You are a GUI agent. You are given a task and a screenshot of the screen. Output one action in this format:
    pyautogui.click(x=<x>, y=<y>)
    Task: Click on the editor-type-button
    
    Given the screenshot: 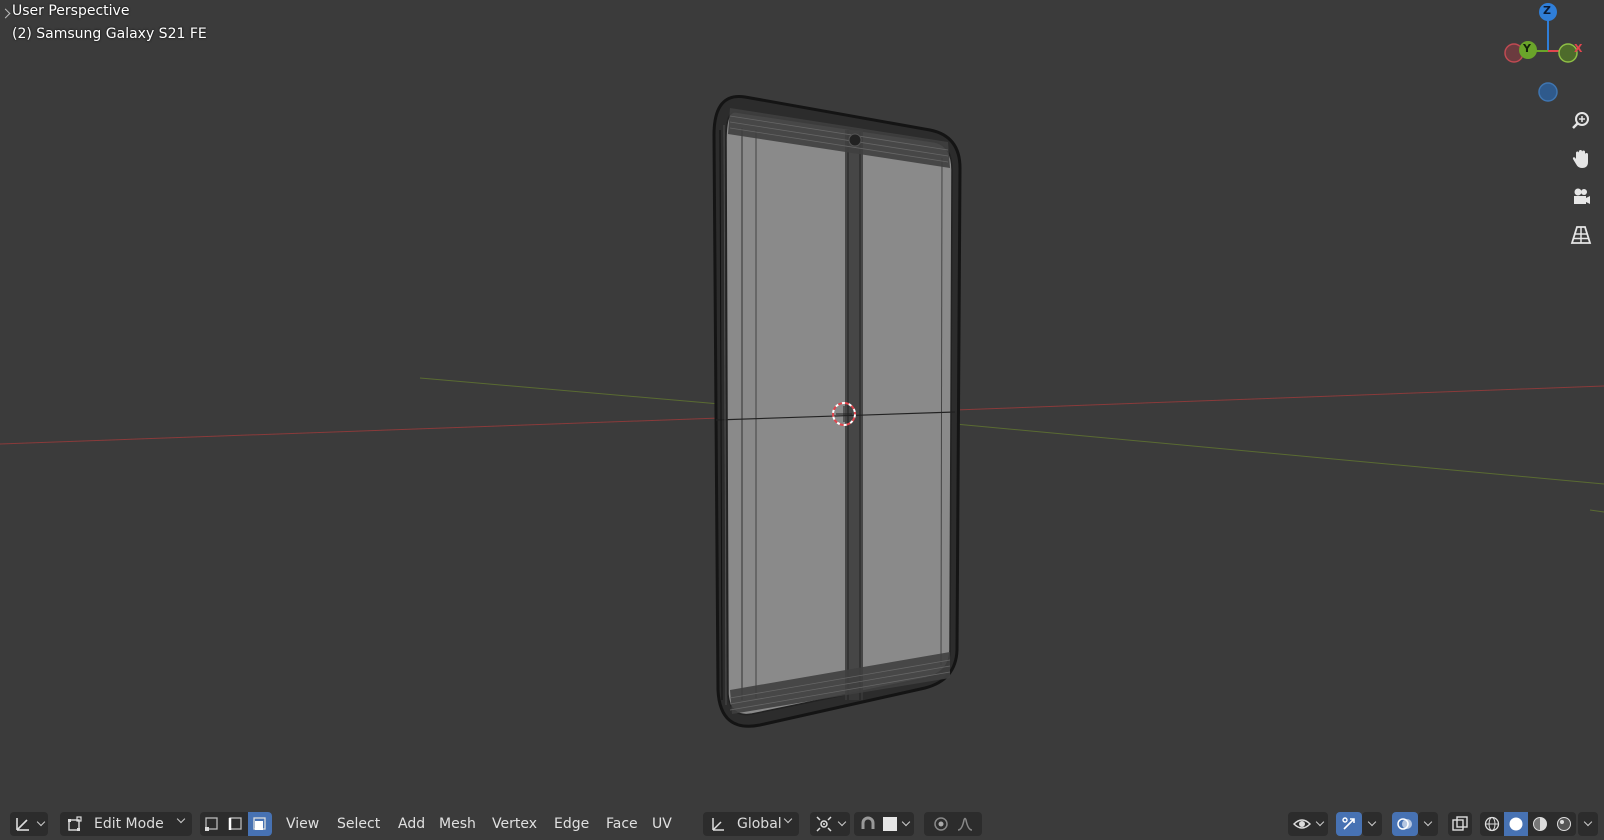 What is the action you would take?
    pyautogui.click(x=29, y=824)
    